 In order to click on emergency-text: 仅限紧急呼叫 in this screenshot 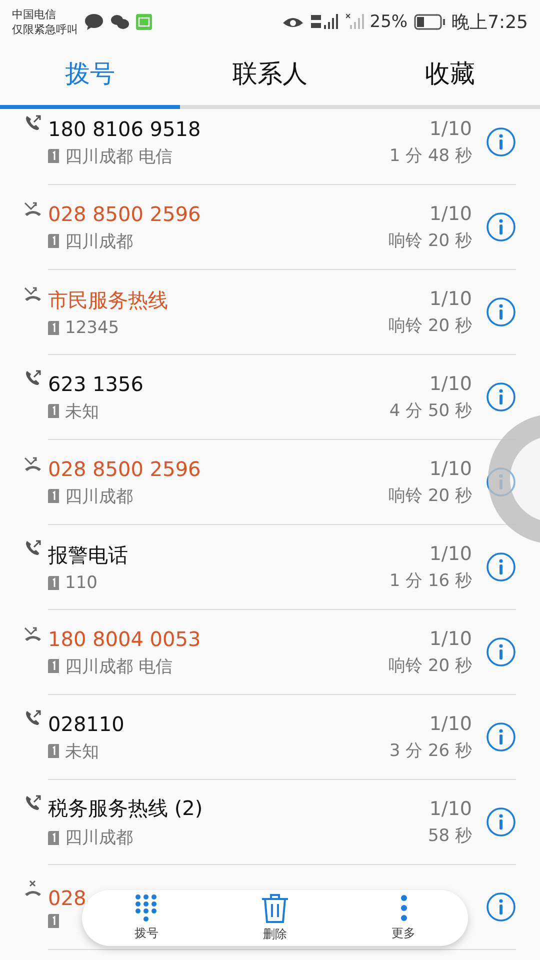, I will do `click(45, 29)`.